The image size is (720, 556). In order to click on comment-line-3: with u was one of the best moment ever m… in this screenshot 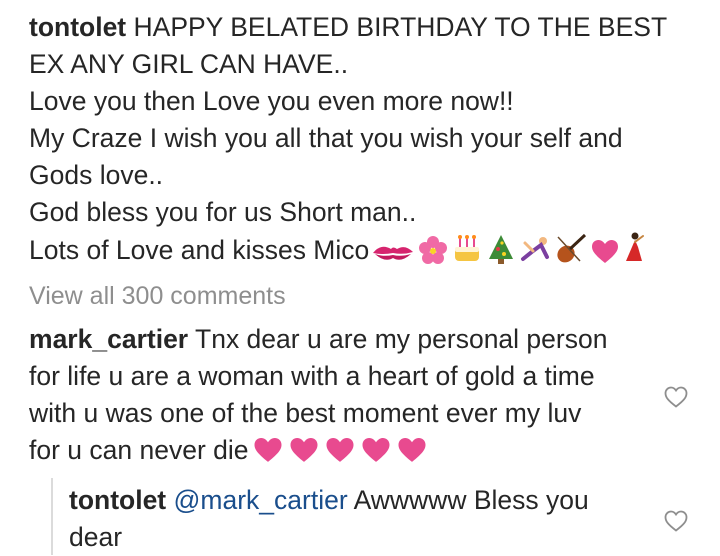, I will do `click(305, 413)`.